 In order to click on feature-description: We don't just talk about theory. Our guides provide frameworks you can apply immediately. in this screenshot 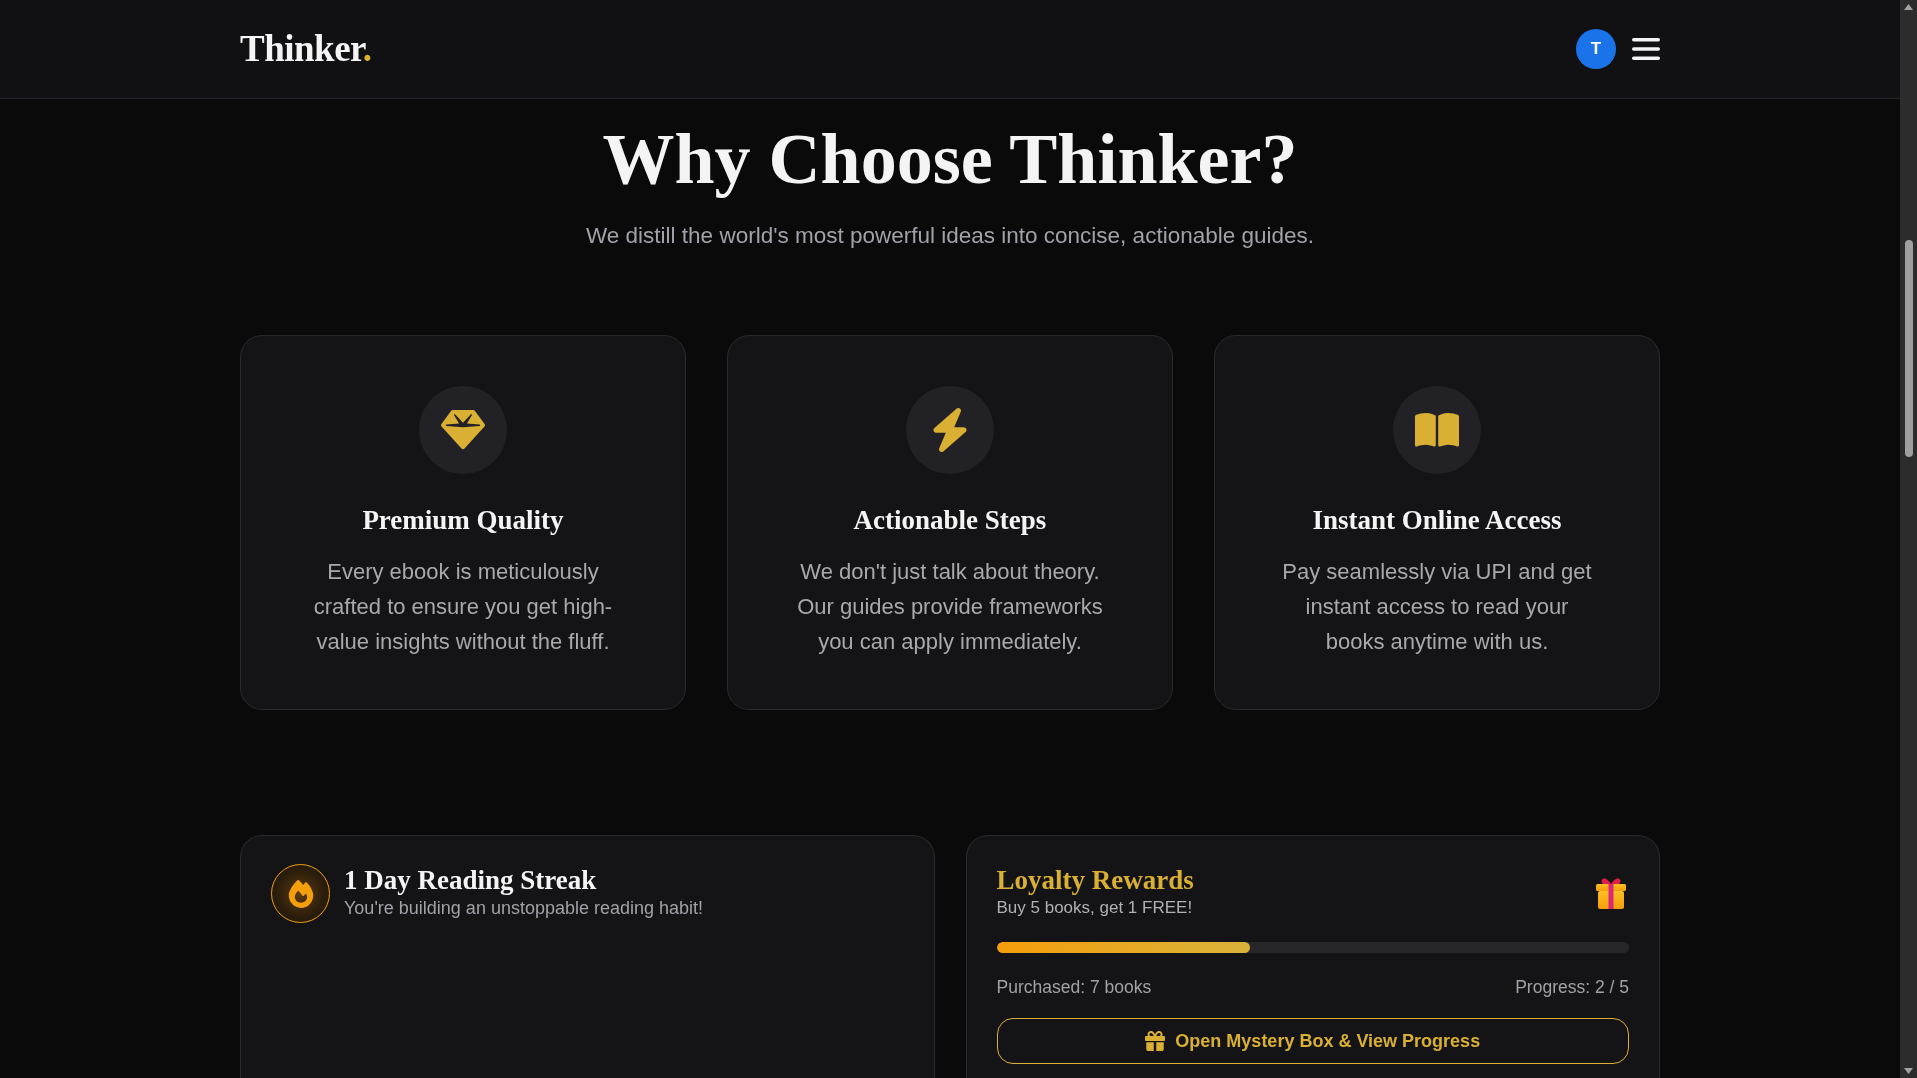, I will do `click(950, 607)`.